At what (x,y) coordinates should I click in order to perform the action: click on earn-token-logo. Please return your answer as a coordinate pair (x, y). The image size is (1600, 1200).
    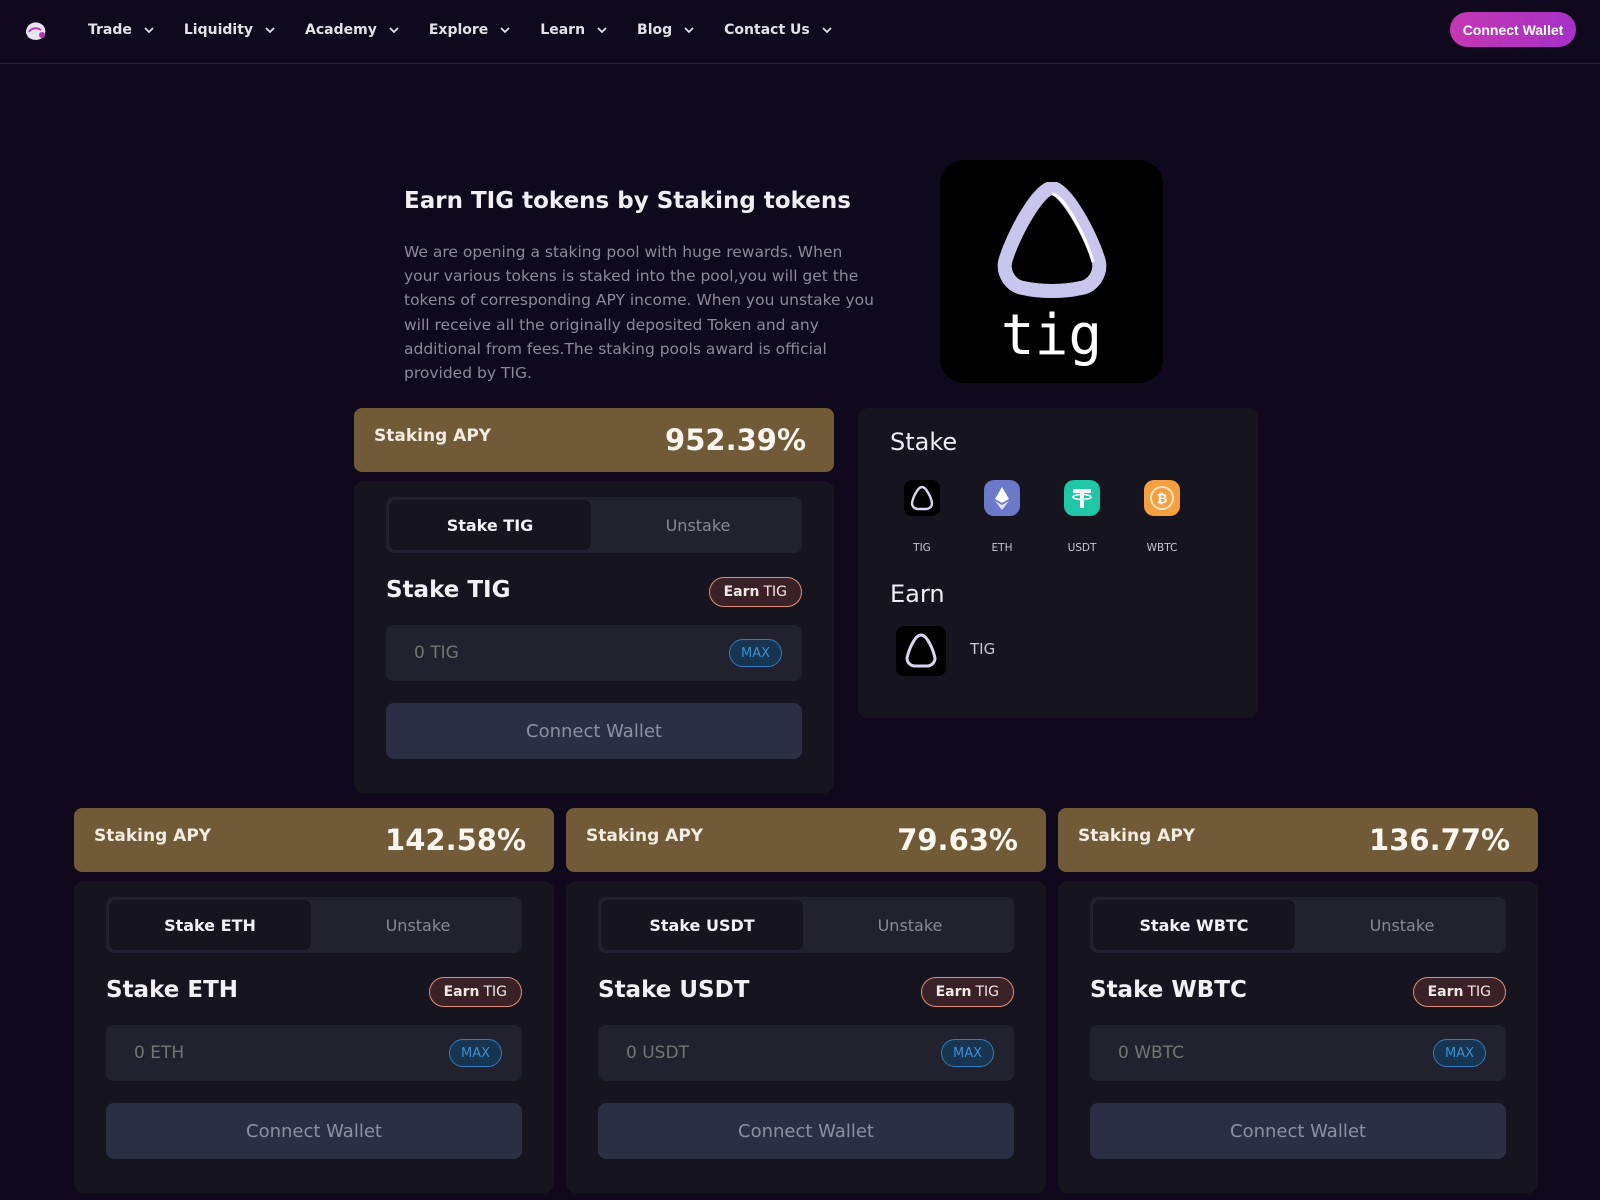
    Looking at the image, I should click on (921, 651).